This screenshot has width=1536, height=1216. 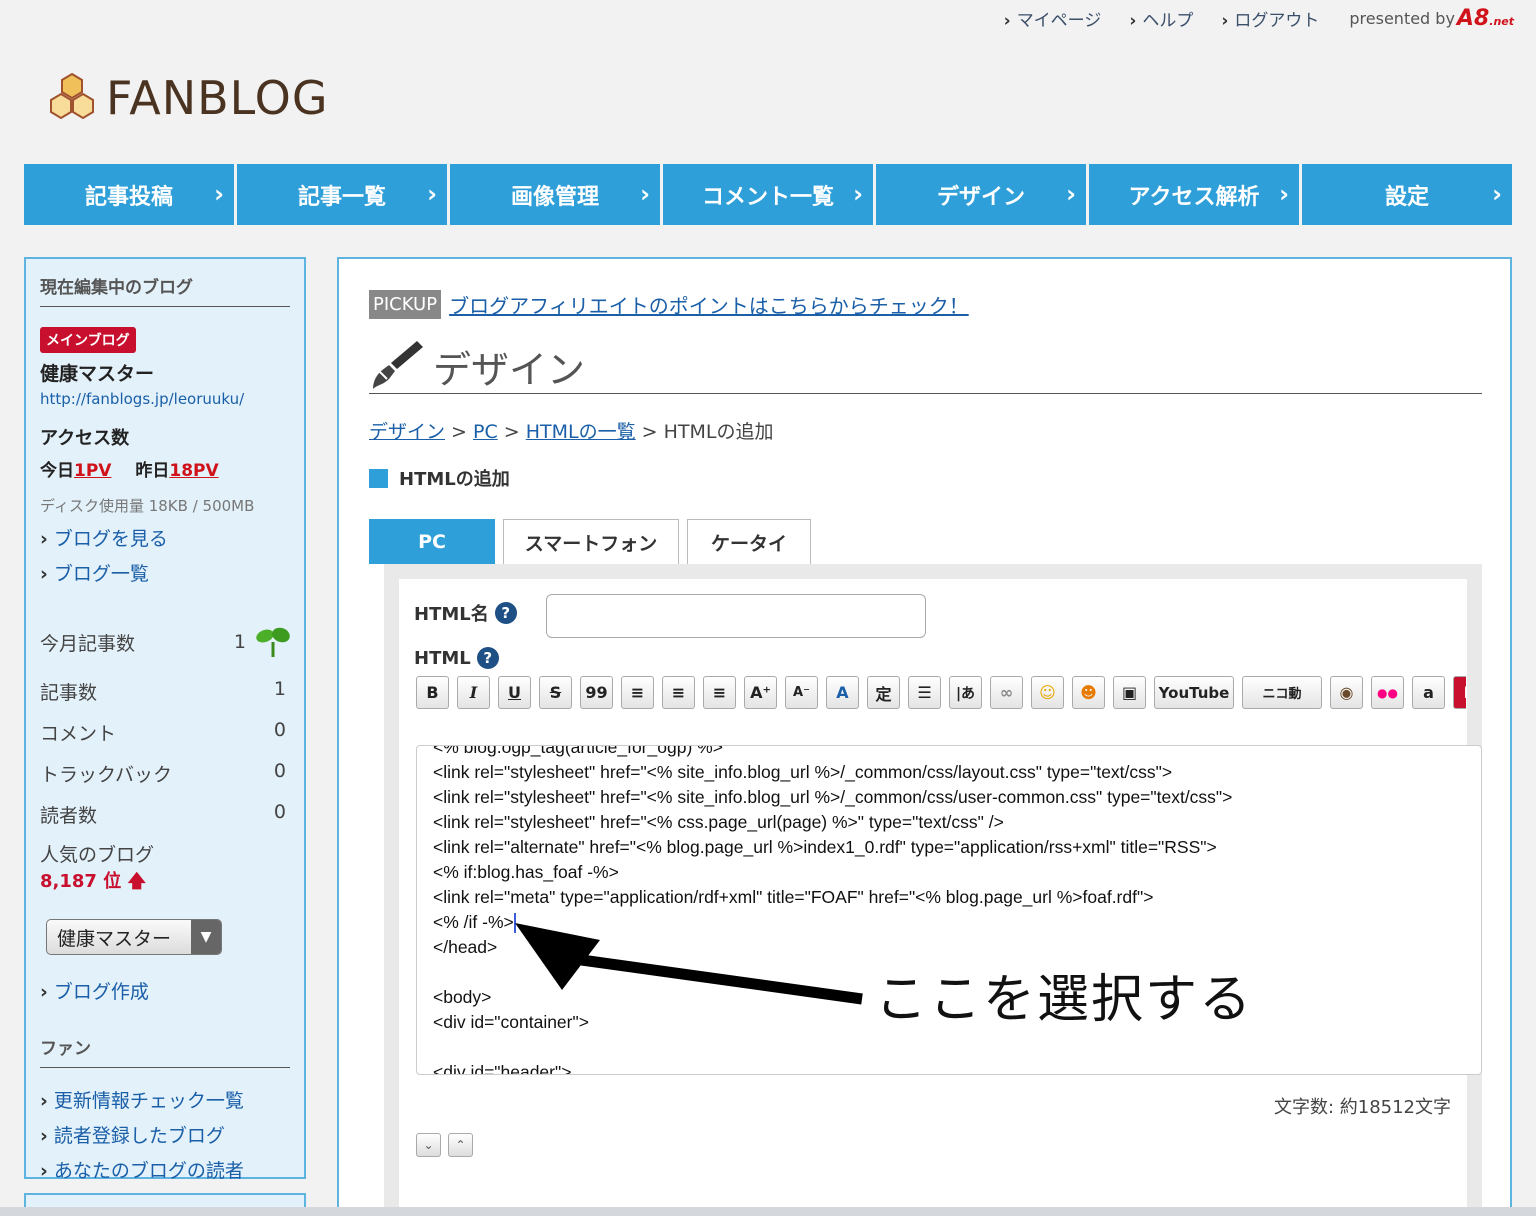 I want to click on image-icon: ▣, so click(x=1129, y=692).